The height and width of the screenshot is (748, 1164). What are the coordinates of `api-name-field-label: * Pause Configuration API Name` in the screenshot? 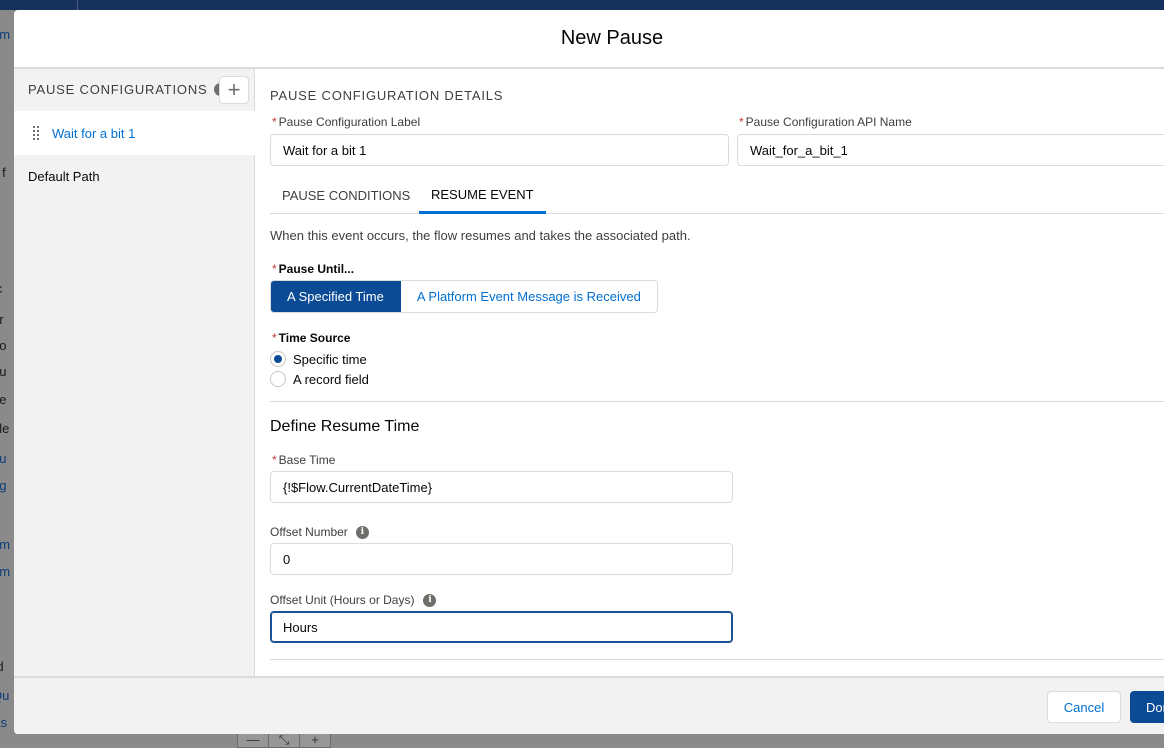 It's located at (825, 122).